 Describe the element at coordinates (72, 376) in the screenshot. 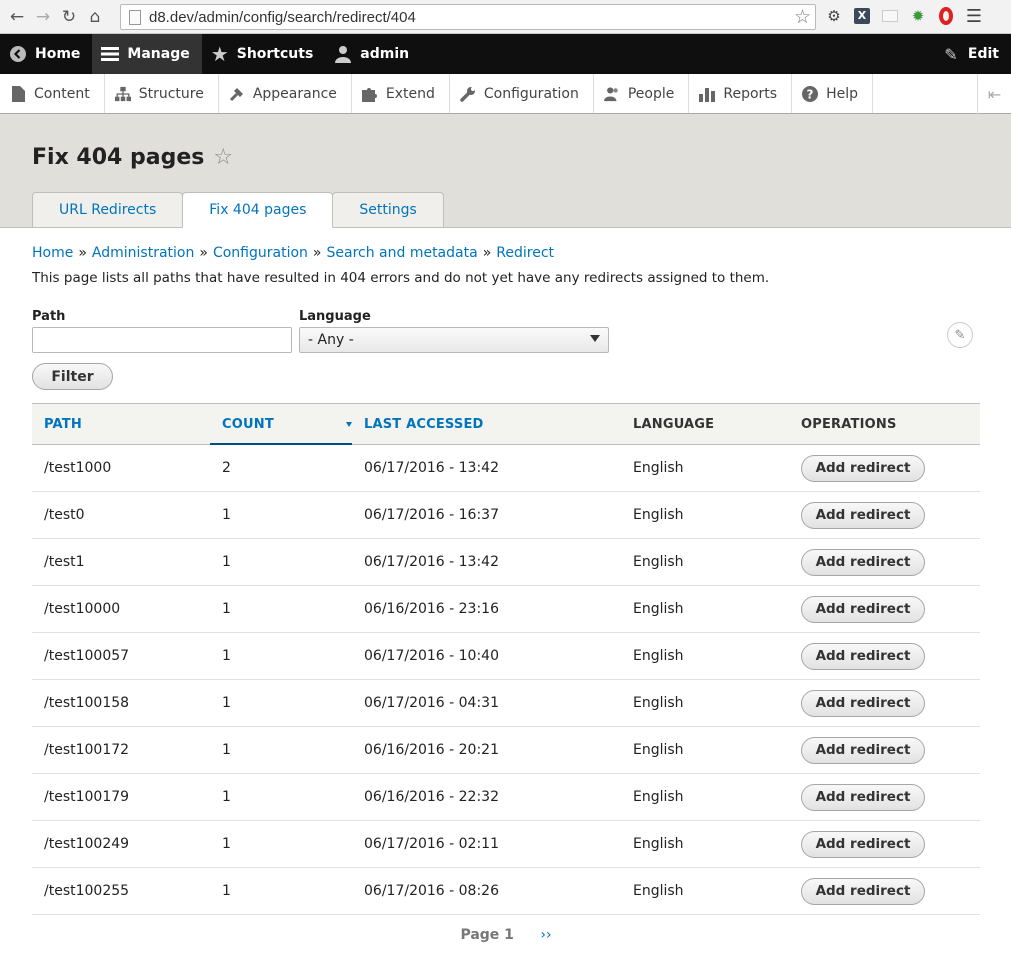

I see `filter-button: Filter` at that location.